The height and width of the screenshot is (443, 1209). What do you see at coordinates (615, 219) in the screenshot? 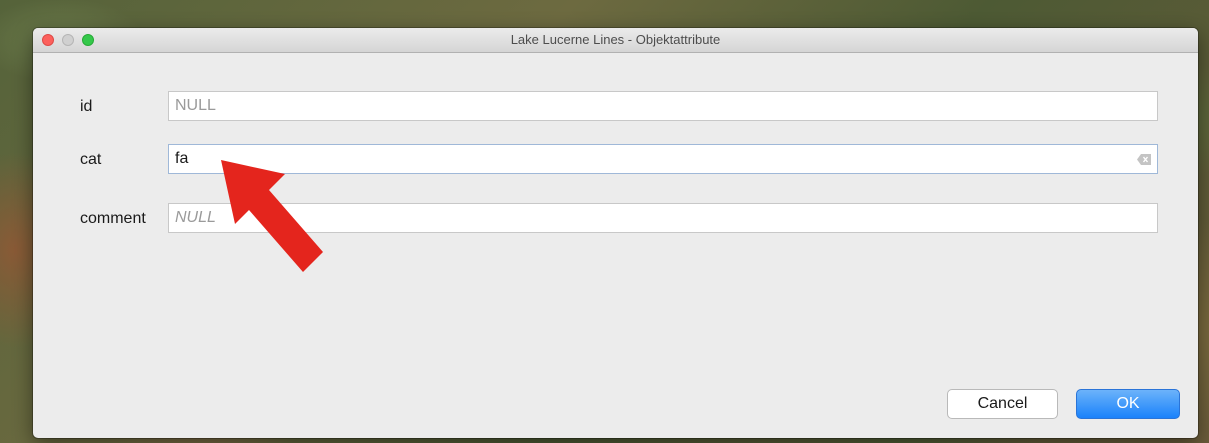
I see `field-row-comment: comment` at bounding box center [615, 219].